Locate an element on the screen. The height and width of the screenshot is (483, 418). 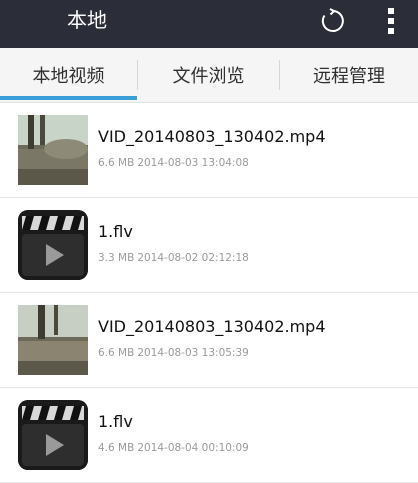
page-title: 本地 is located at coordinates (87, 20).